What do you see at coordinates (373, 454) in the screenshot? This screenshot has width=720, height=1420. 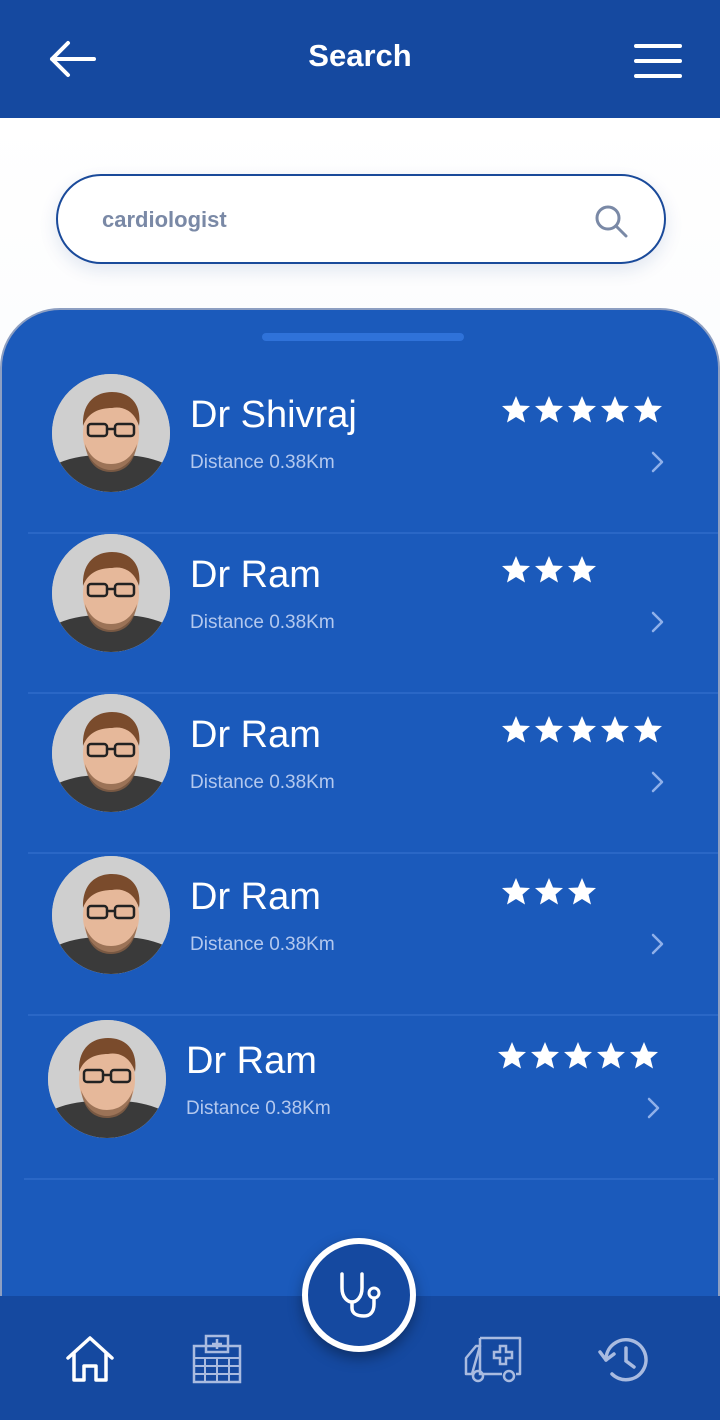 I see `doctor-row: Dr Shivraj Distance 0.38Km` at bounding box center [373, 454].